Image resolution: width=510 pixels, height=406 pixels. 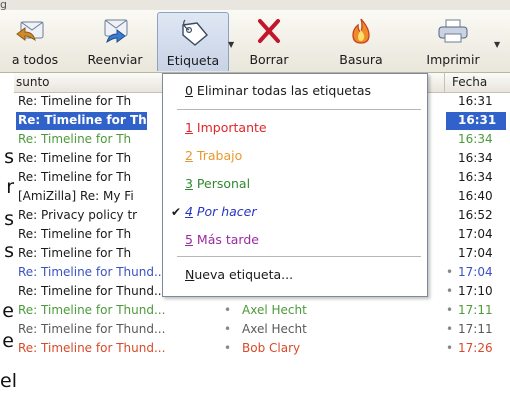 I want to click on tag-accesskey: 4, so click(x=189, y=211).